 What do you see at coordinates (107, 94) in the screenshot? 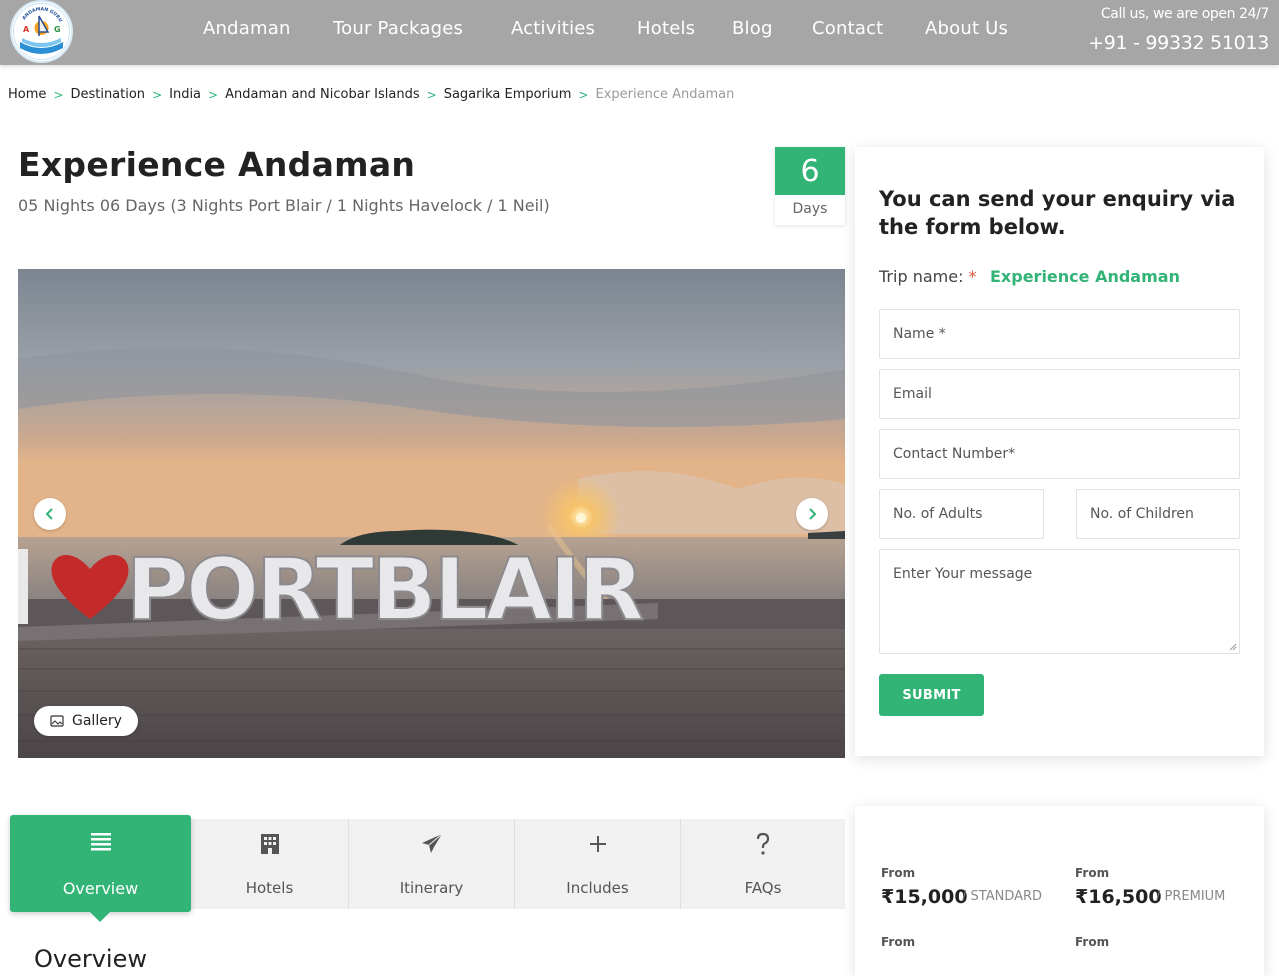
I see `breadcrumb-destination: Destination` at bounding box center [107, 94].